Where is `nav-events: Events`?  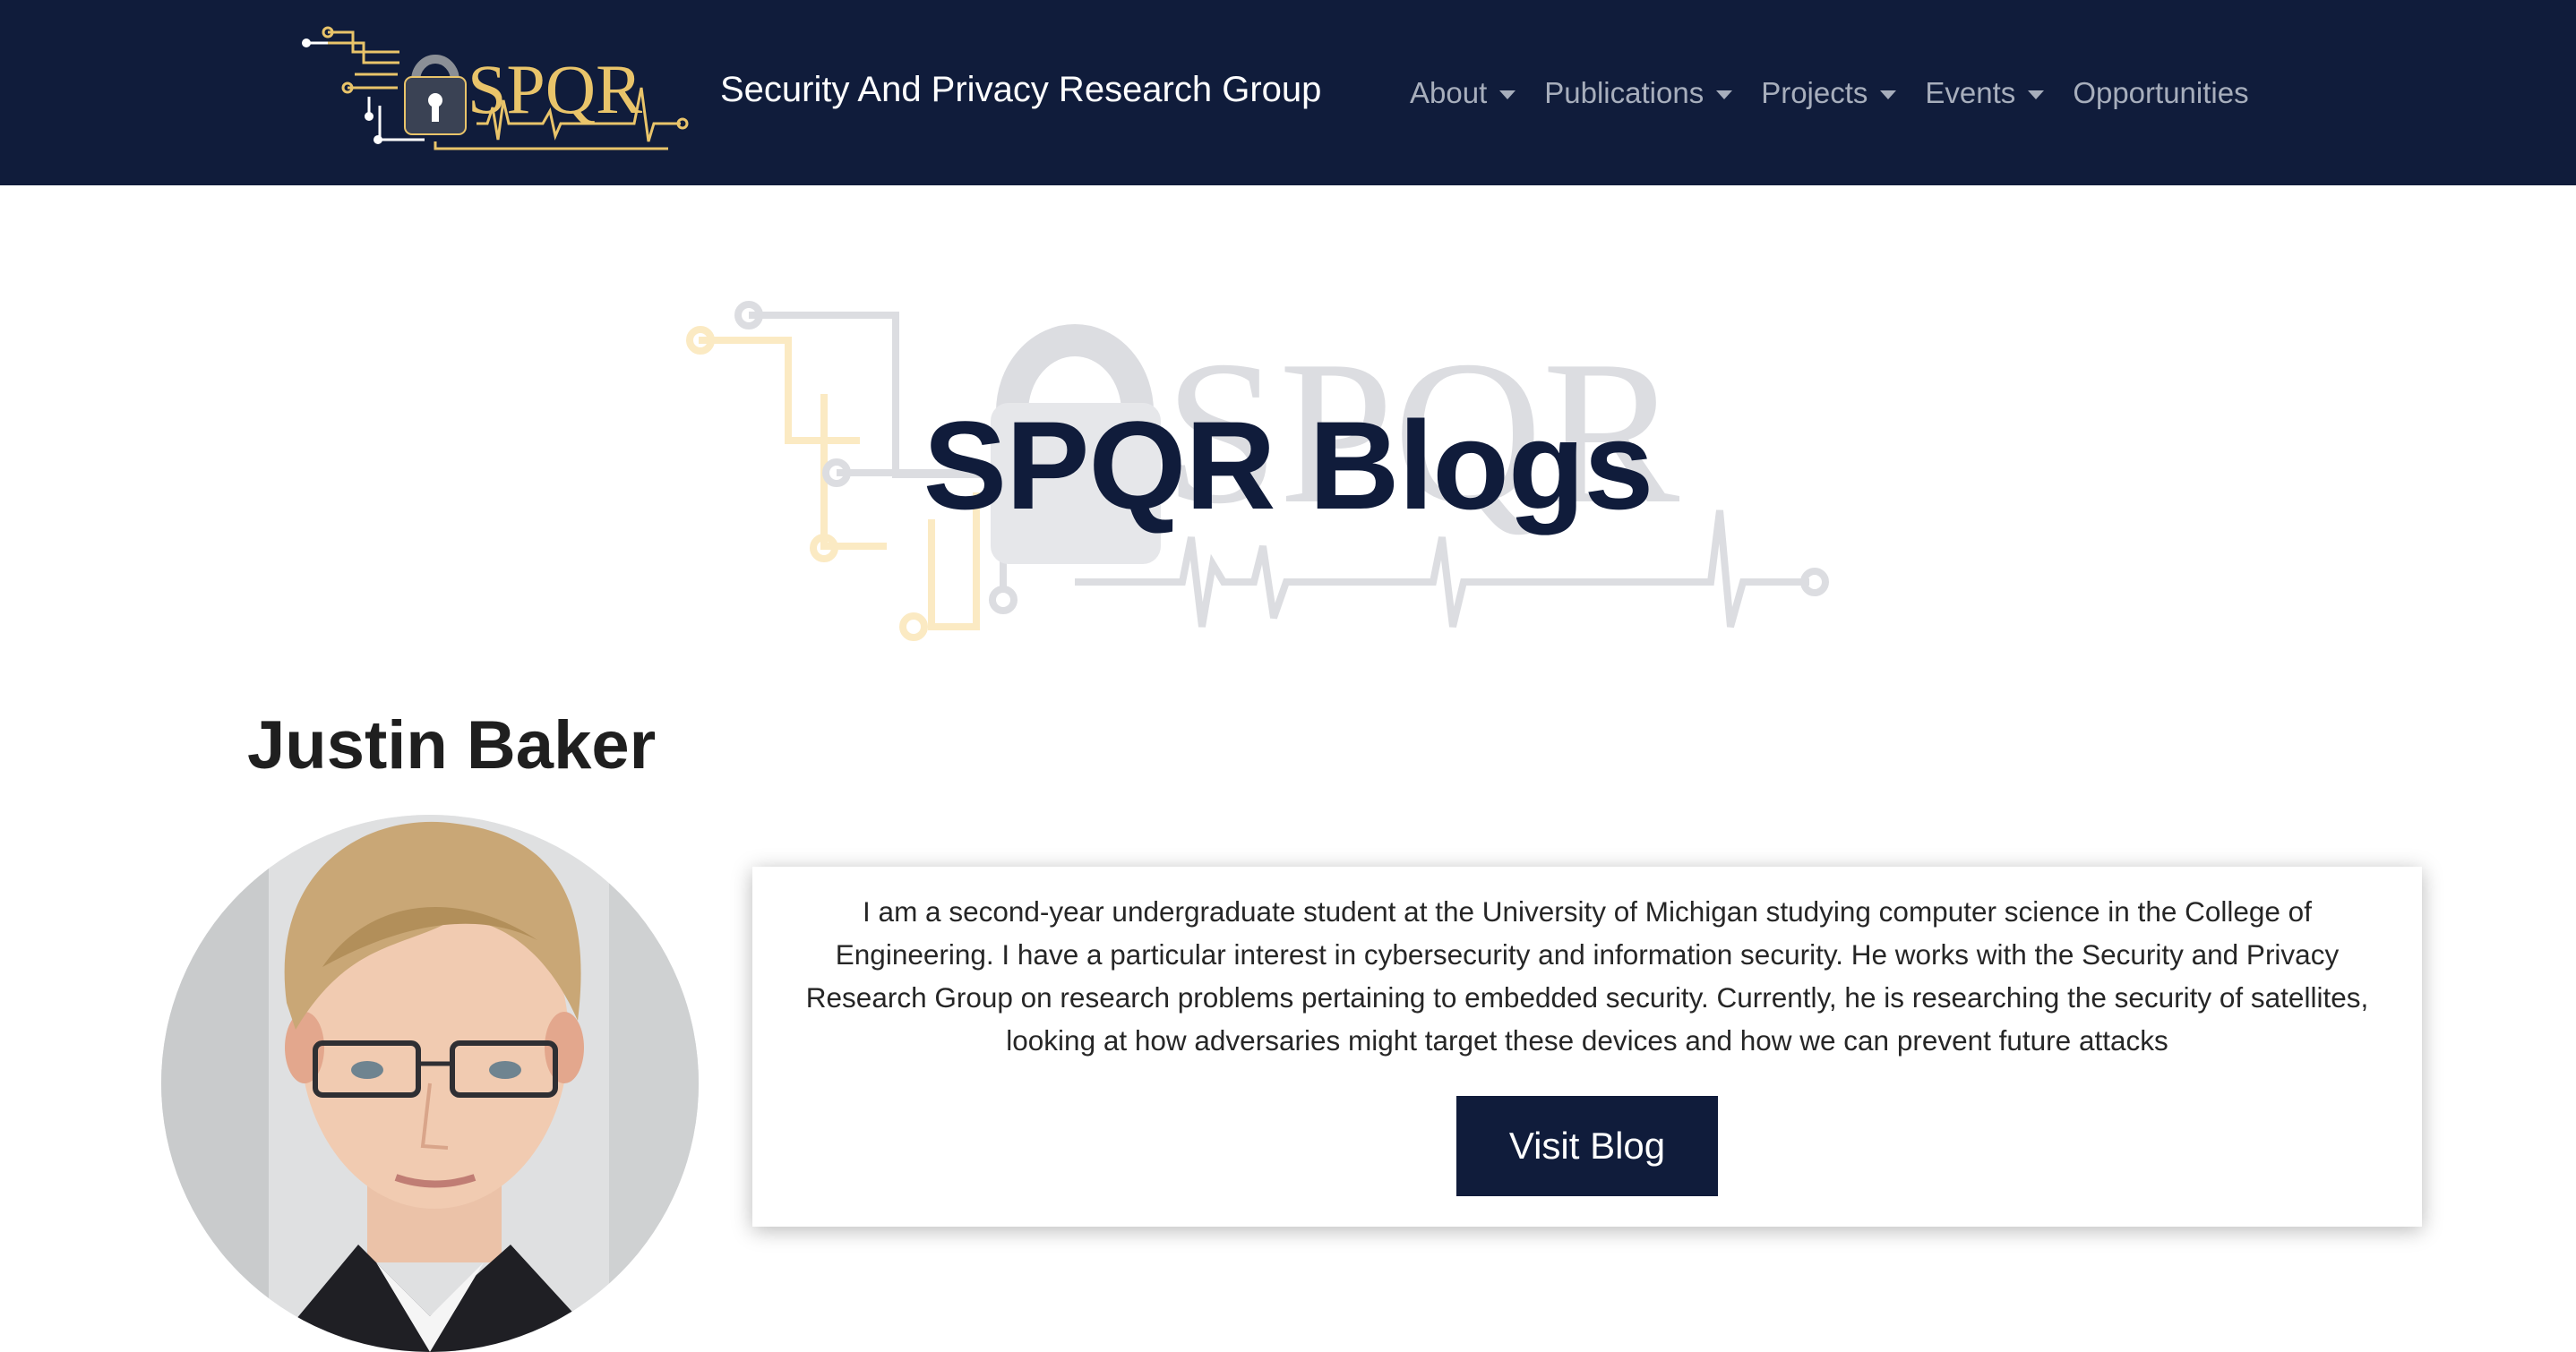
nav-events: Events is located at coordinates (1985, 93).